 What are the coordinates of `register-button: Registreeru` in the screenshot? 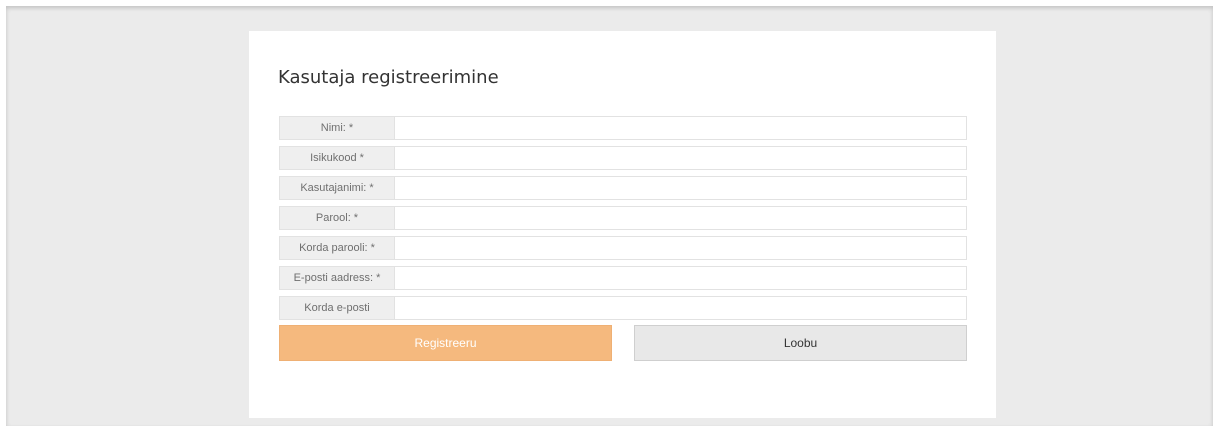 It's located at (445, 343).